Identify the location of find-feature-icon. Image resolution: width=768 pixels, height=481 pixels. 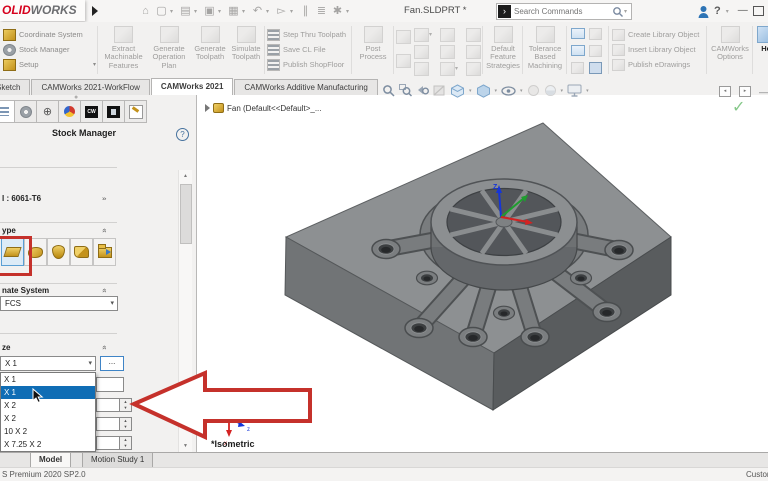
(595, 51).